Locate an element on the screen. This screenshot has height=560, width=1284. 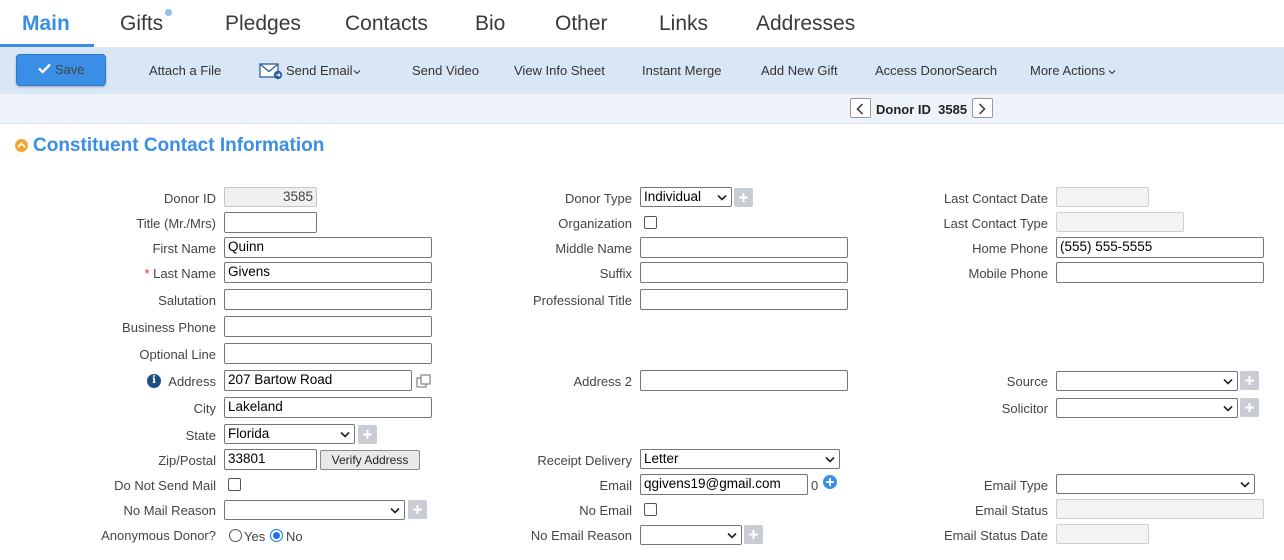
state-select-value: Florida is located at coordinates (249, 433).